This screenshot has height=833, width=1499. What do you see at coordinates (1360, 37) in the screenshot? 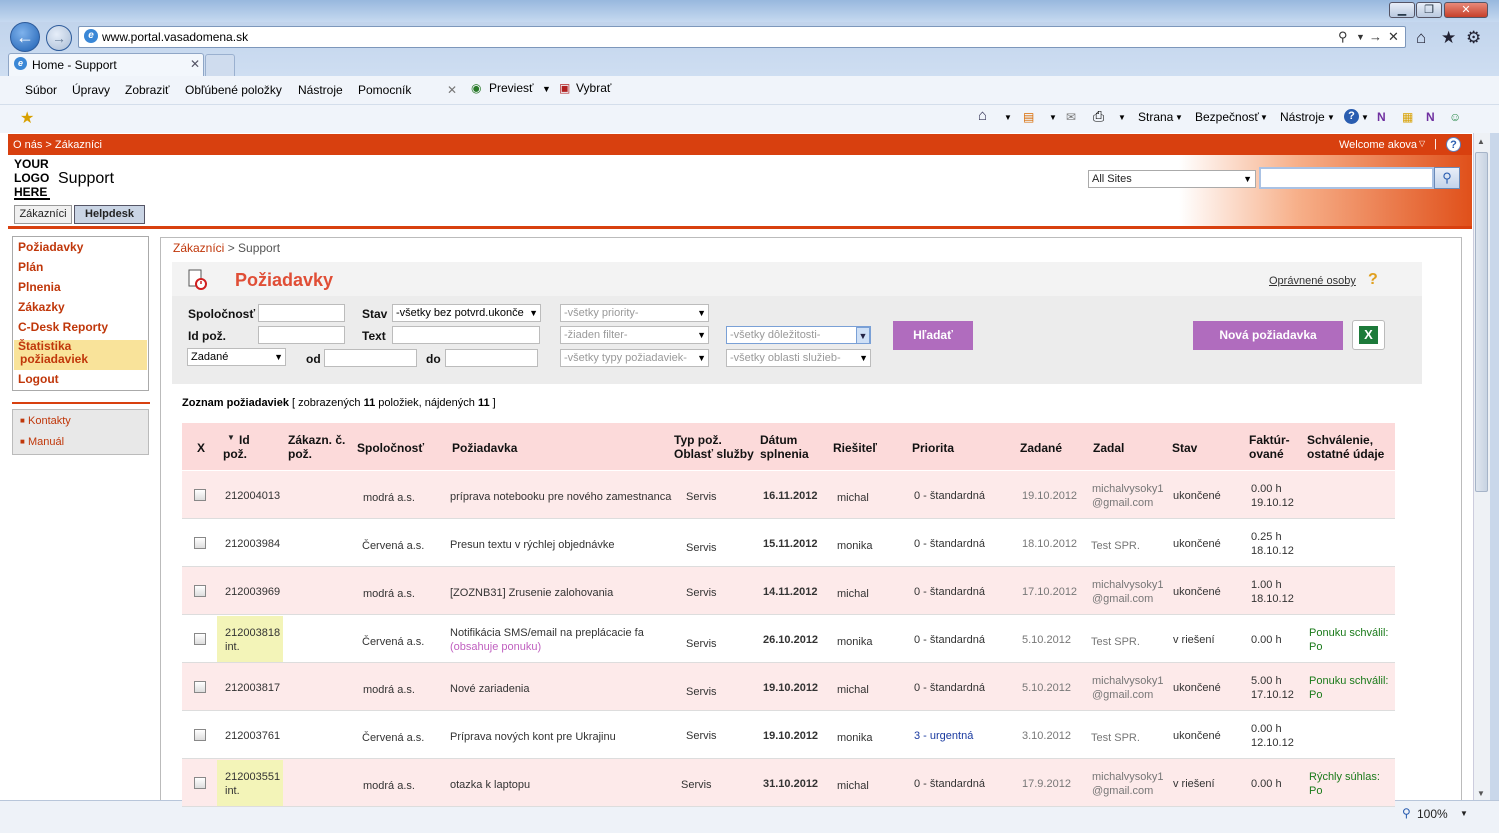
I see `dropdown-arrow-icon: ▼` at bounding box center [1360, 37].